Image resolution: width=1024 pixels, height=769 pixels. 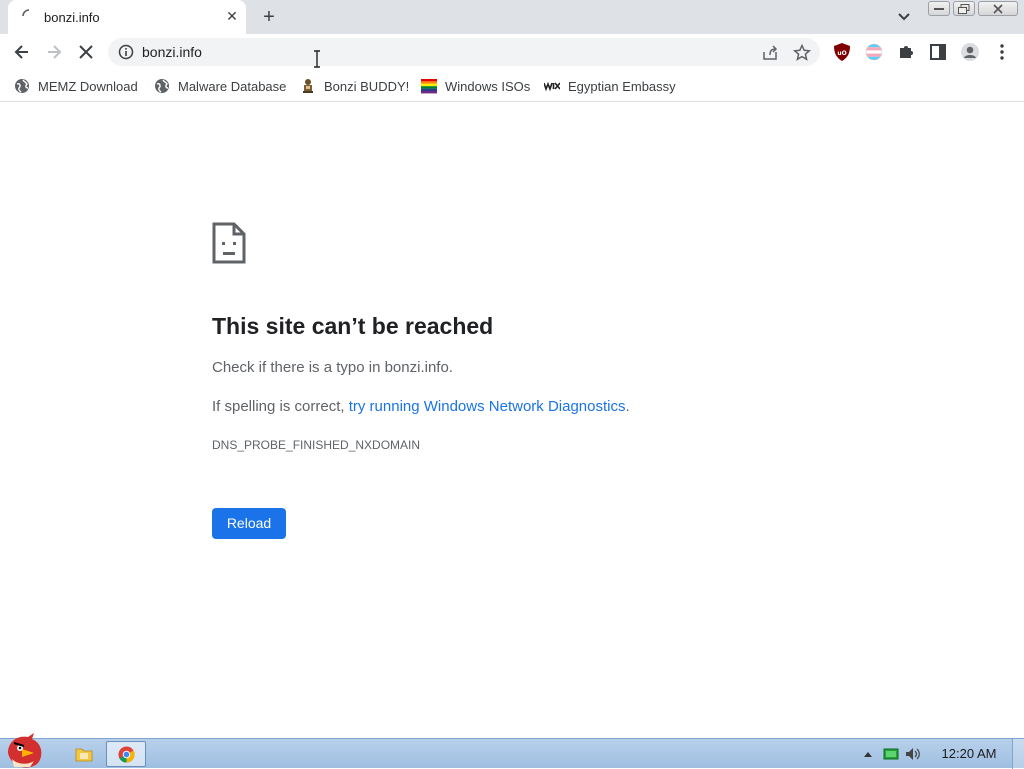 What do you see at coordinates (280, 406) in the screenshot?
I see `diagnostics-prefix: If spelling is correct,` at bounding box center [280, 406].